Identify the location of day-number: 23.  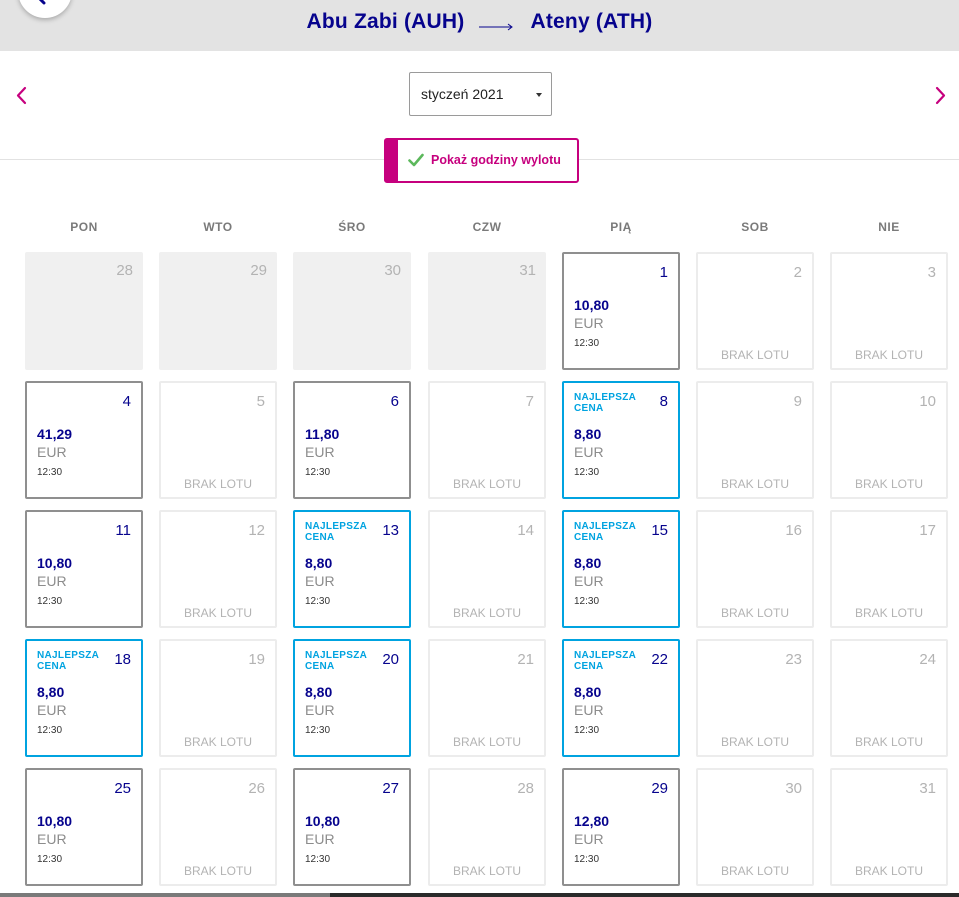
(793, 659).